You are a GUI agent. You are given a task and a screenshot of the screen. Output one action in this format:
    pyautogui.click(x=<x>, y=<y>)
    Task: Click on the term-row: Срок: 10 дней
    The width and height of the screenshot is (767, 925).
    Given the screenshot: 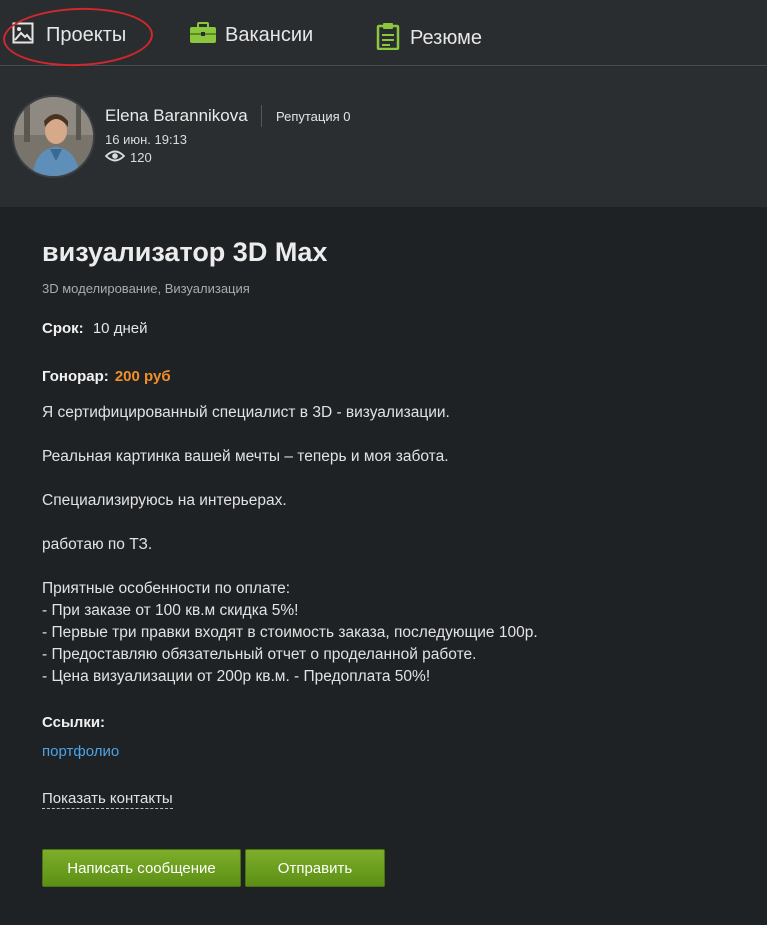 What is the action you would take?
    pyautogui.click(x=94, y=328)
    